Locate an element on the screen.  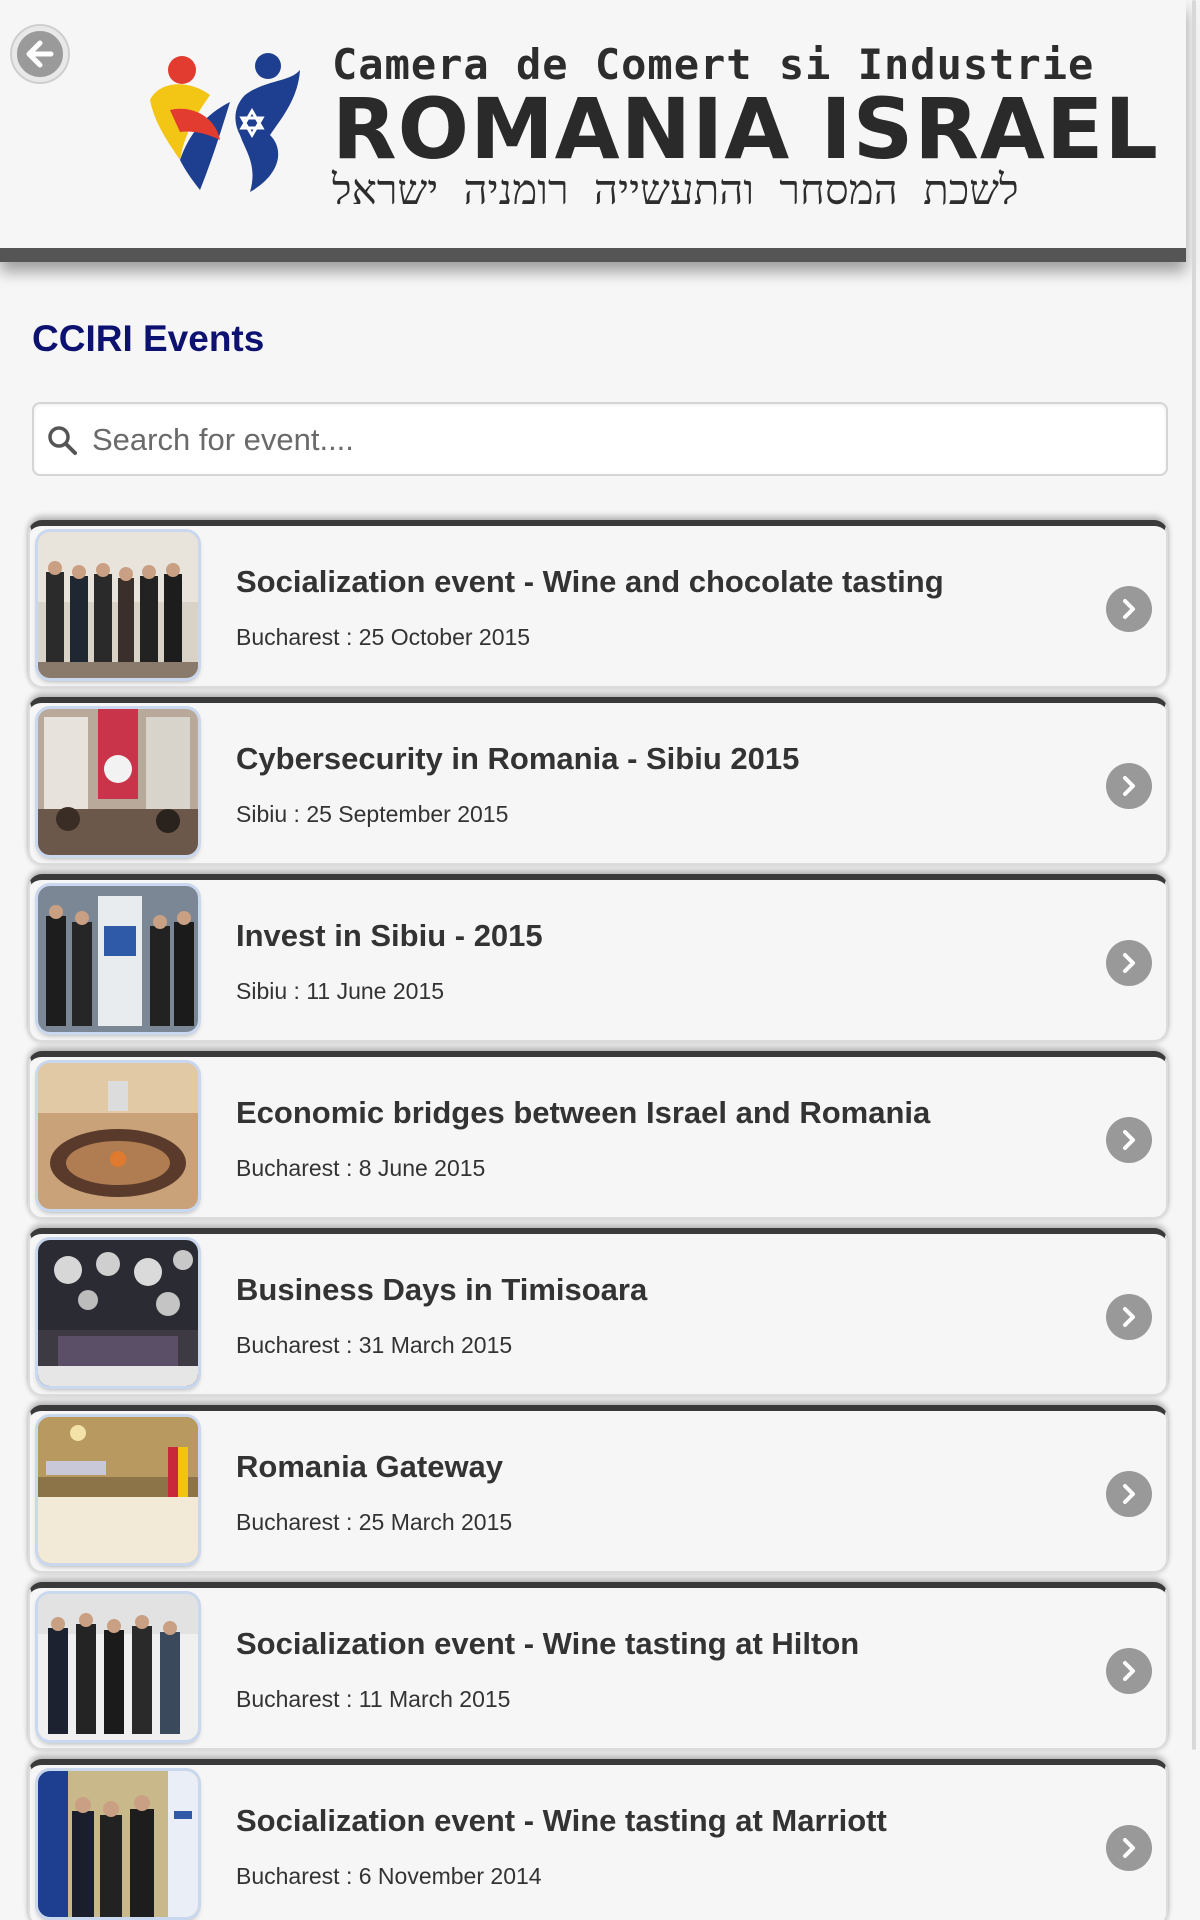
event-date: 25 October 2015 is located at coordinates (444, 637).